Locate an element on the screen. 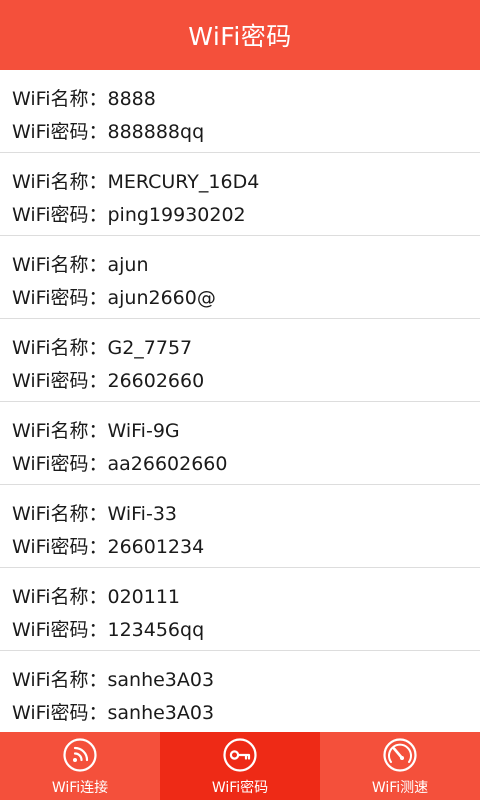  wifi-password-value: 26601234 is located at coordinates (156, 547).